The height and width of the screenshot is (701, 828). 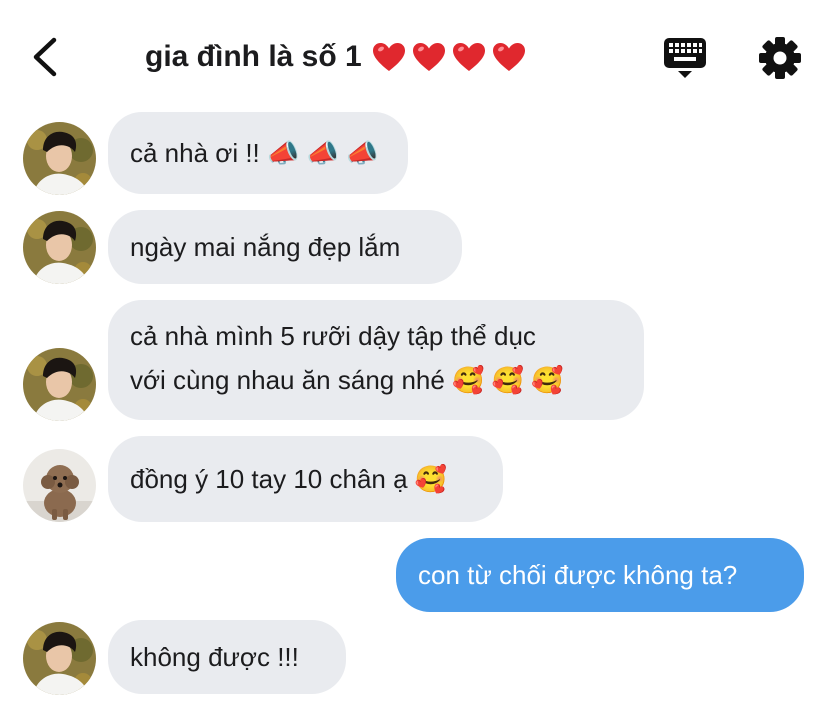 I want to click on avatar-dog, so click(x=59, y=485).